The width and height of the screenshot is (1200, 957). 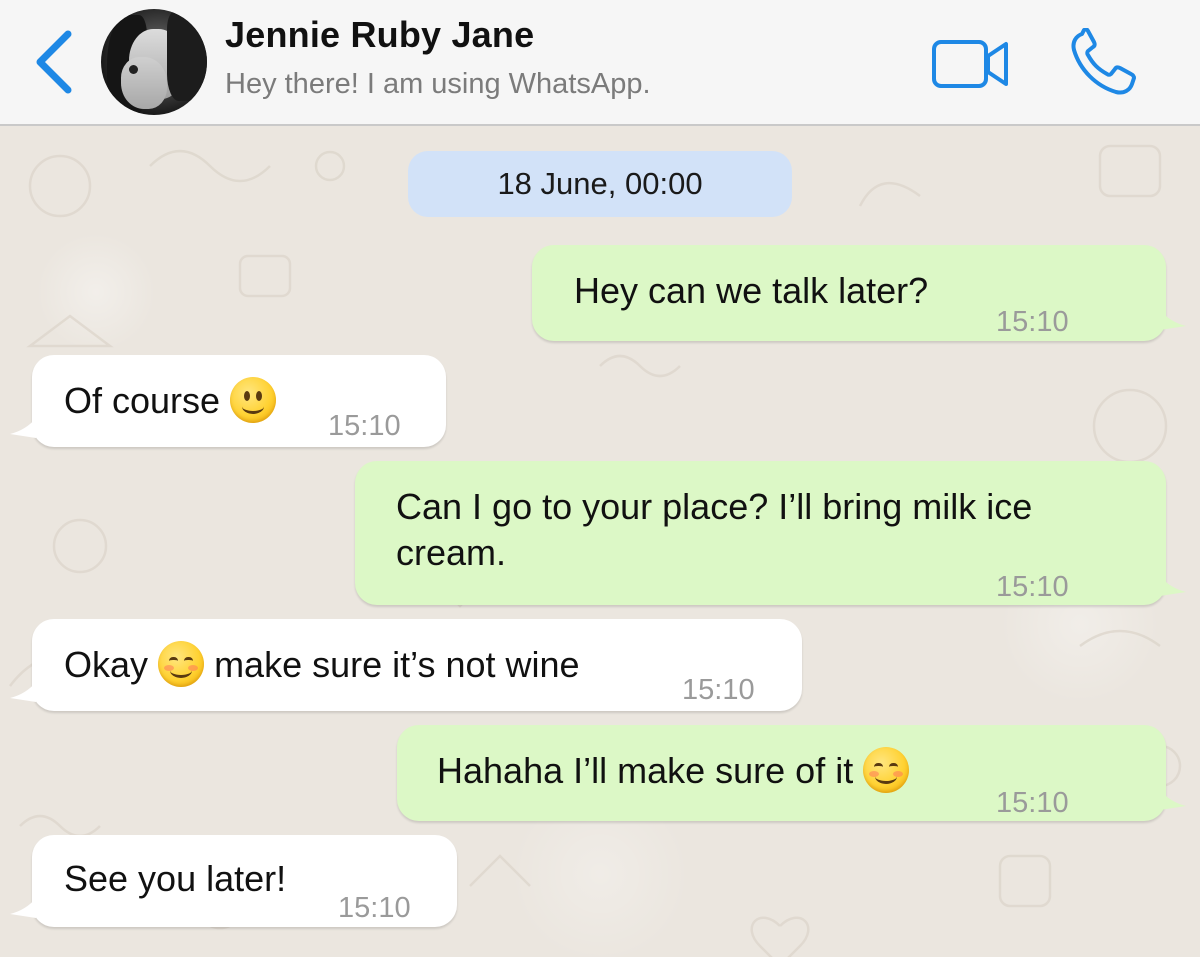 I want to click on voice-call-button, so click(x=1104, y=62).